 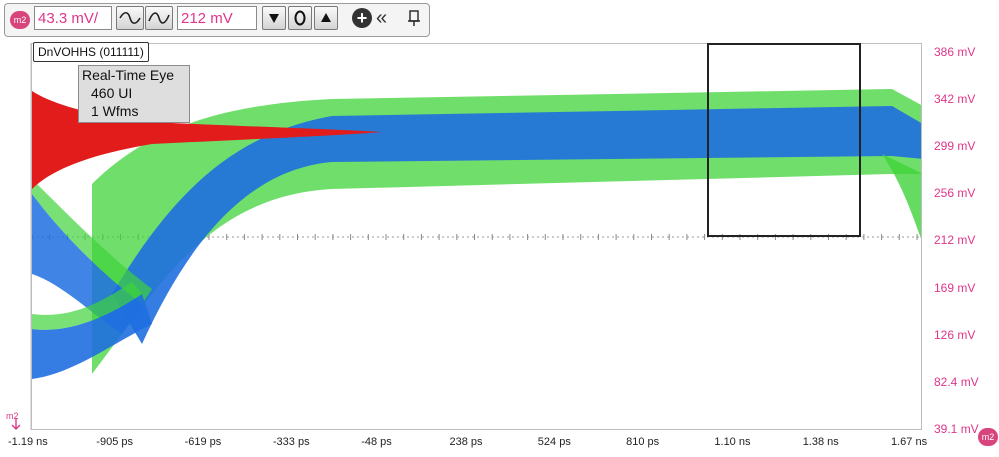 I want to click on x-tick-label: -619 ps, so click(x=203, y=442).